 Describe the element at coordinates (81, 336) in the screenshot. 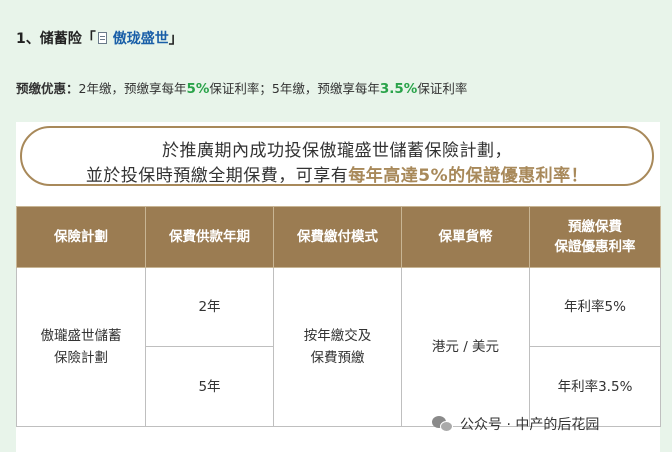

I see `plan-name-line-1: 傲瓏盛世儲蓄` at that location.